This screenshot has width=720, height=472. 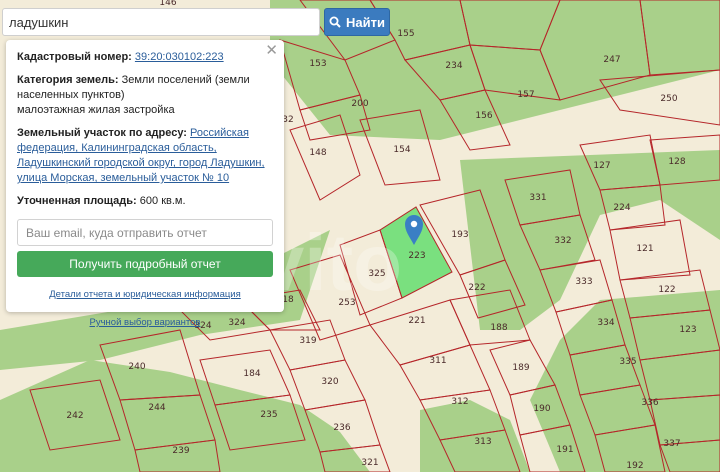 I want to click on parcel-label: 127, so click(x=601, y=166).